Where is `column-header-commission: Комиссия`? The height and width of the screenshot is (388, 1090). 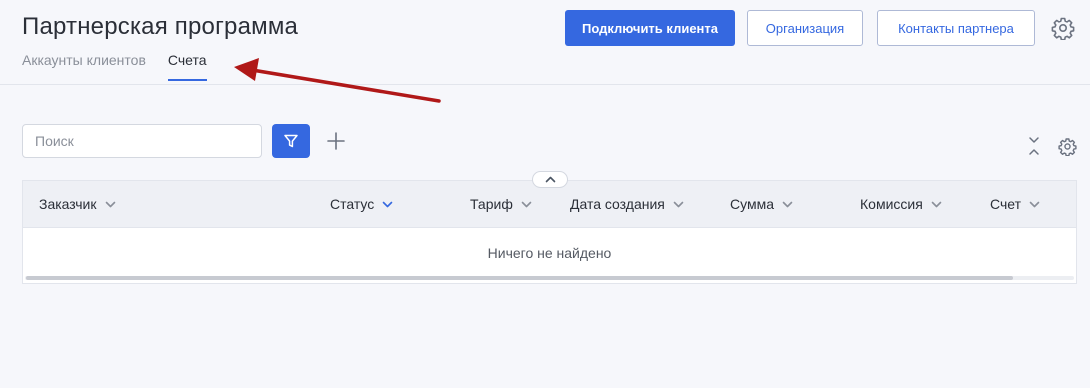 column-header-commission: Комиссия is located at coordinates (901, 204).